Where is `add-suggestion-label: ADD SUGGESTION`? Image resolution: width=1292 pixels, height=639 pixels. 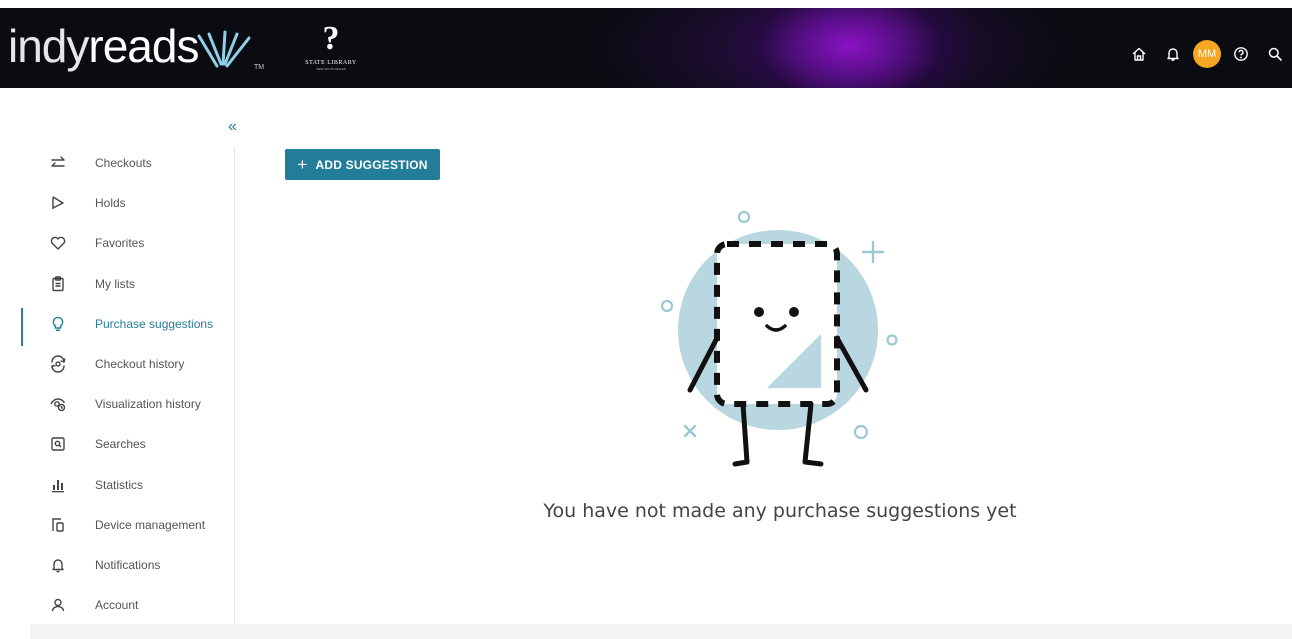 add-suggestion-label: ADD SUGGESTION is located at coordinates (371, 164).